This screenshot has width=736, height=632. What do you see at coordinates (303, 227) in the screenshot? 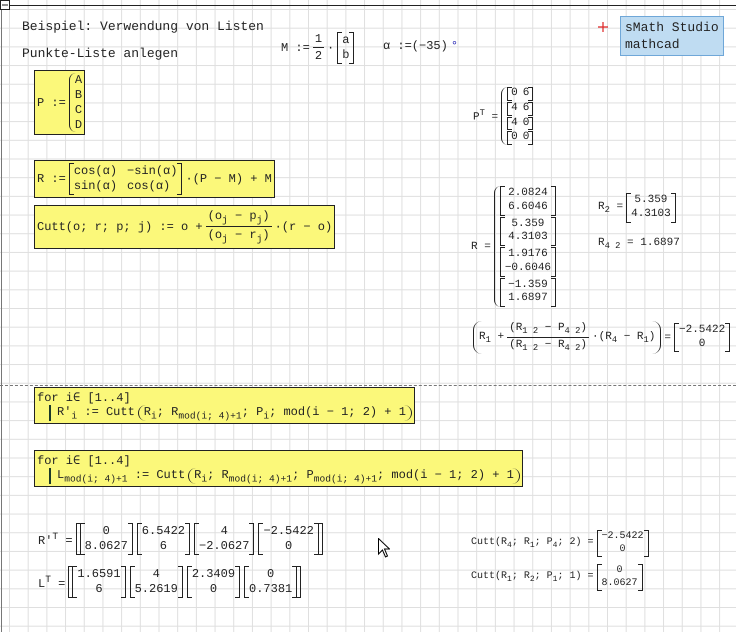
I see `math-text: ·(r − o)` at bounding box center [303, 227].